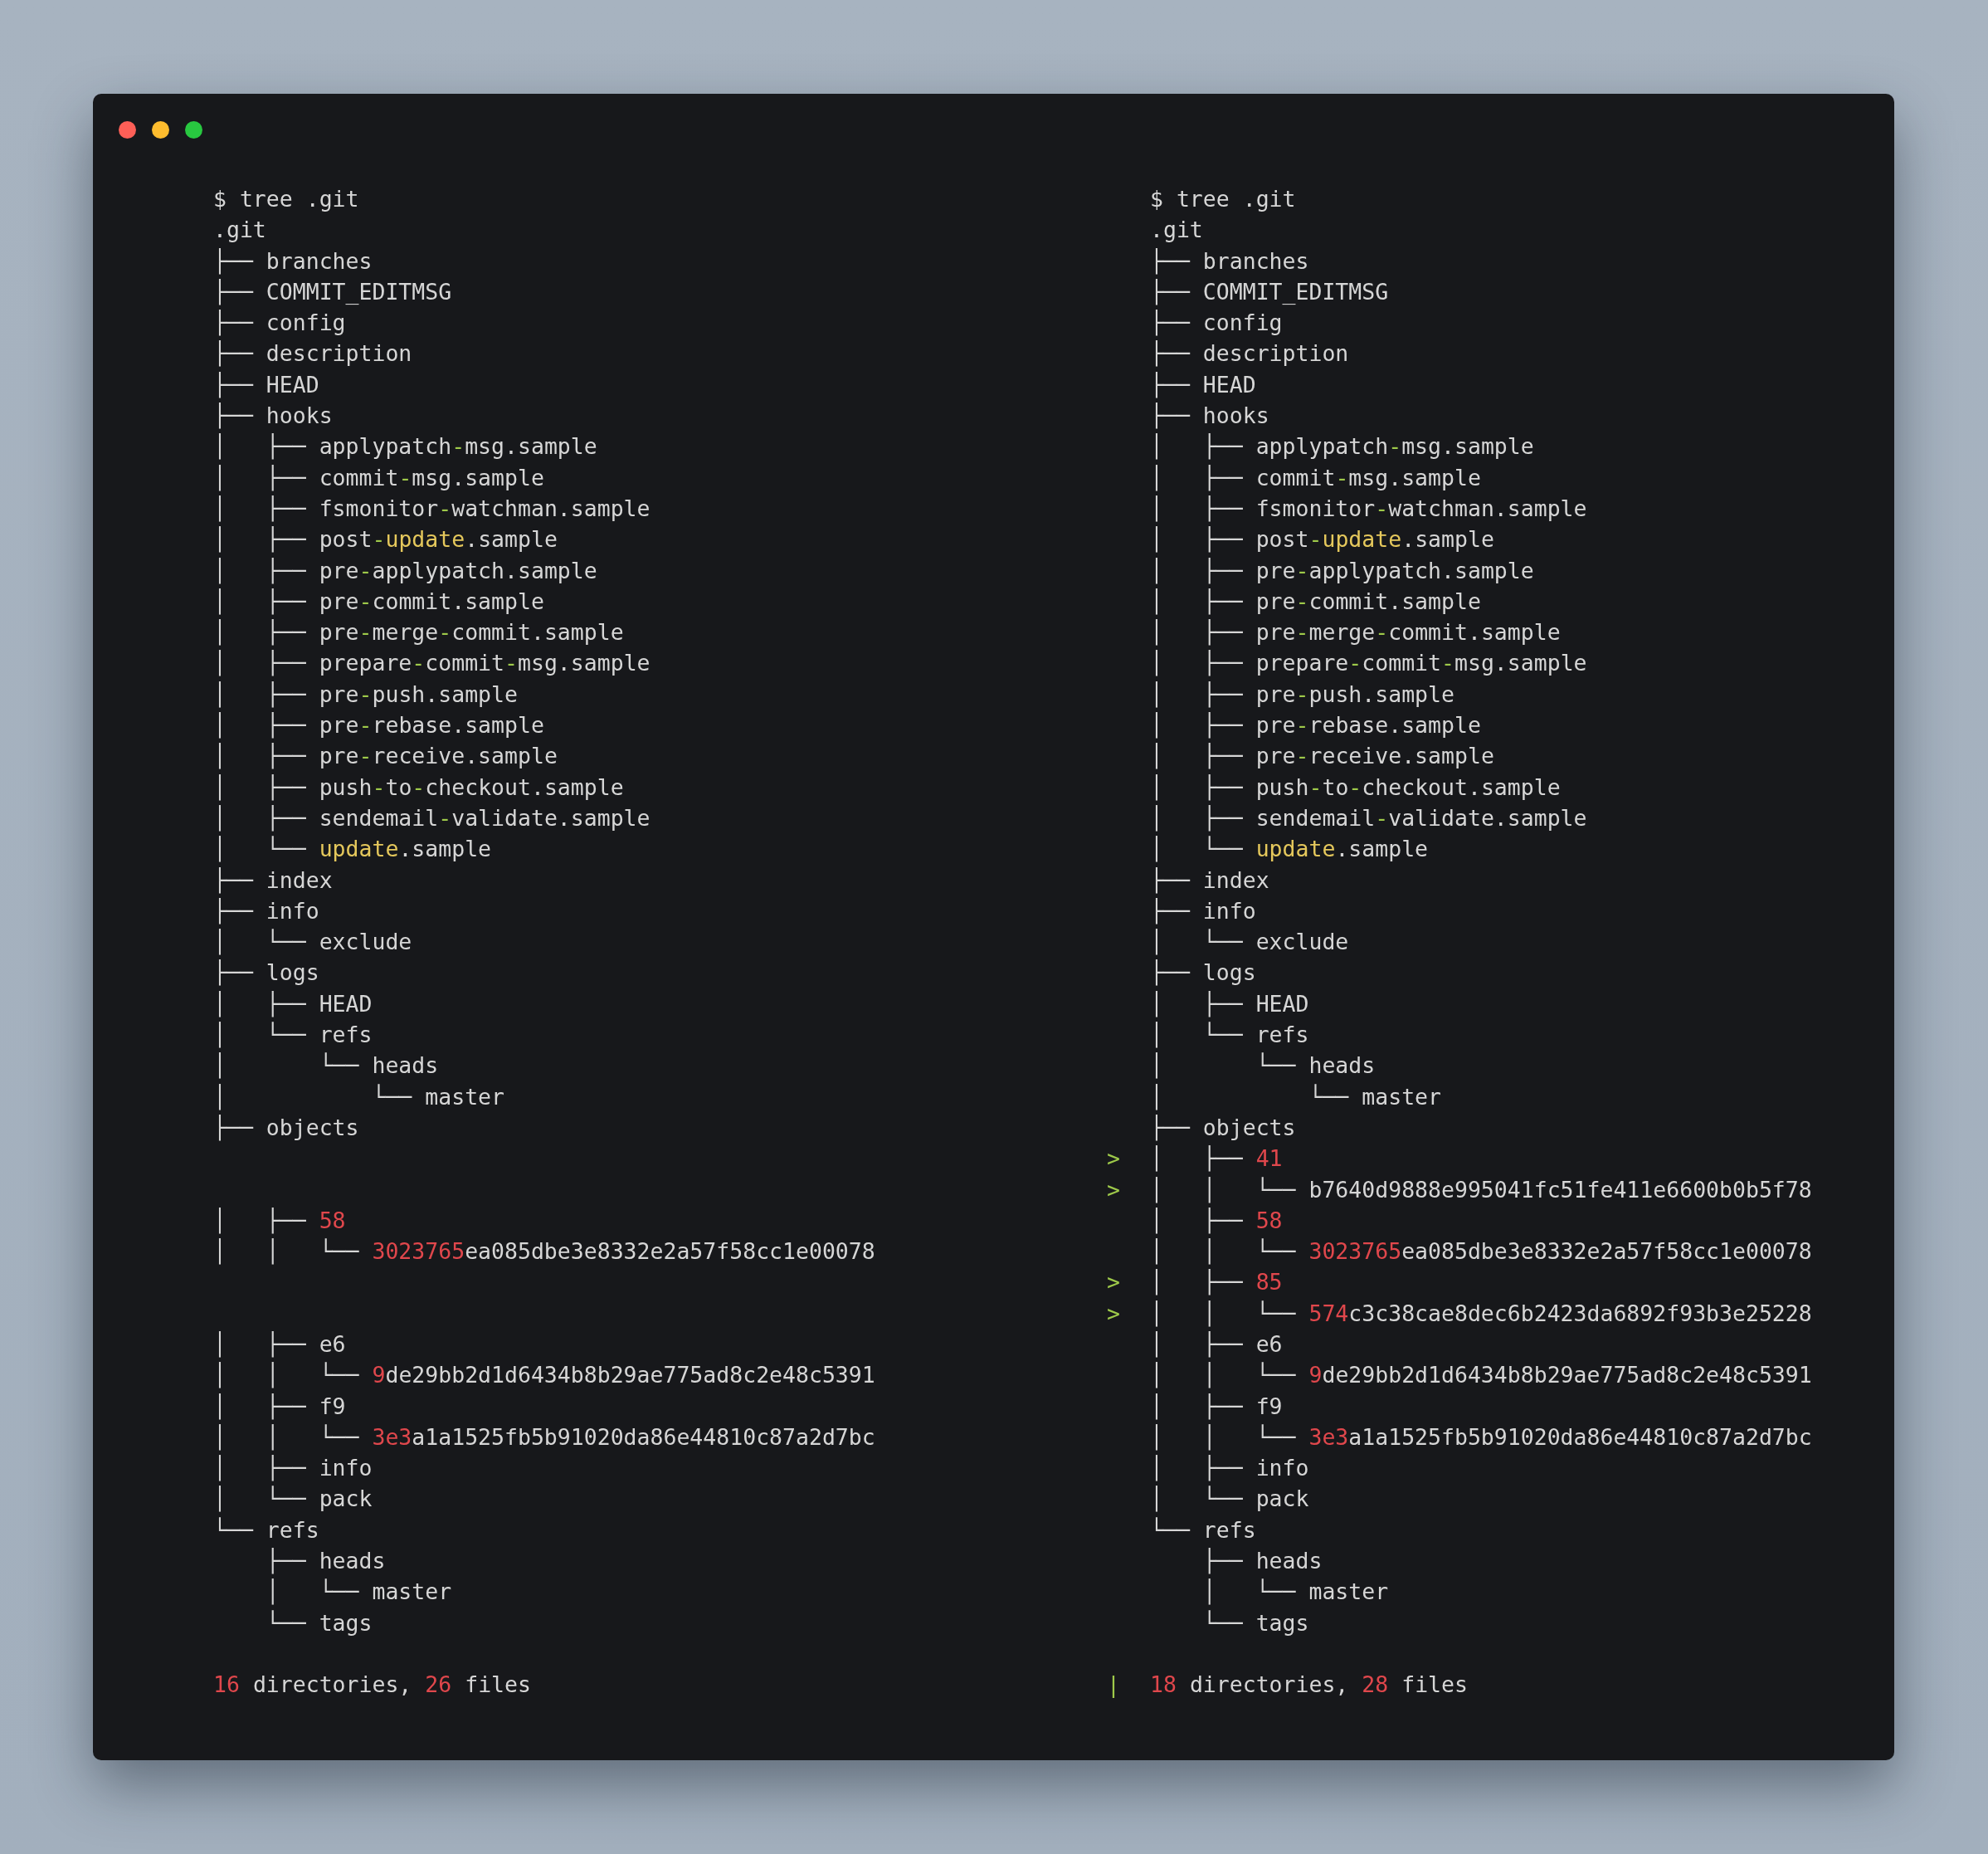 This screenshot has width=1988, height=1854. I want to click on window-zoom-button, so click(193, 130).